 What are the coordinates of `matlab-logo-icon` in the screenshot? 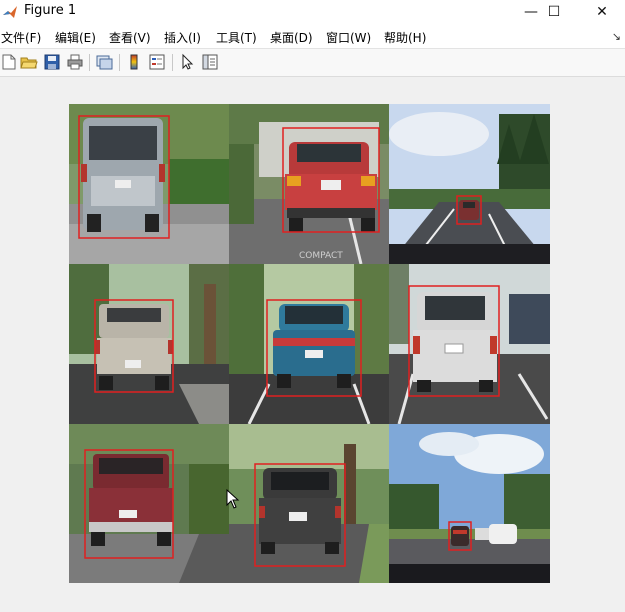 It's located at (10, 12).